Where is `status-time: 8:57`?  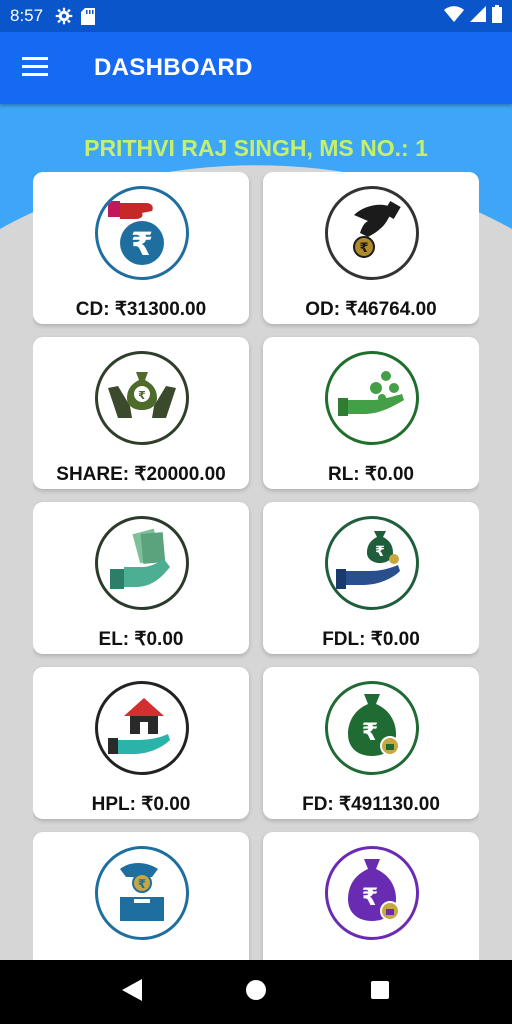 status-time: 8:57 is located at coordinates (27, 15).